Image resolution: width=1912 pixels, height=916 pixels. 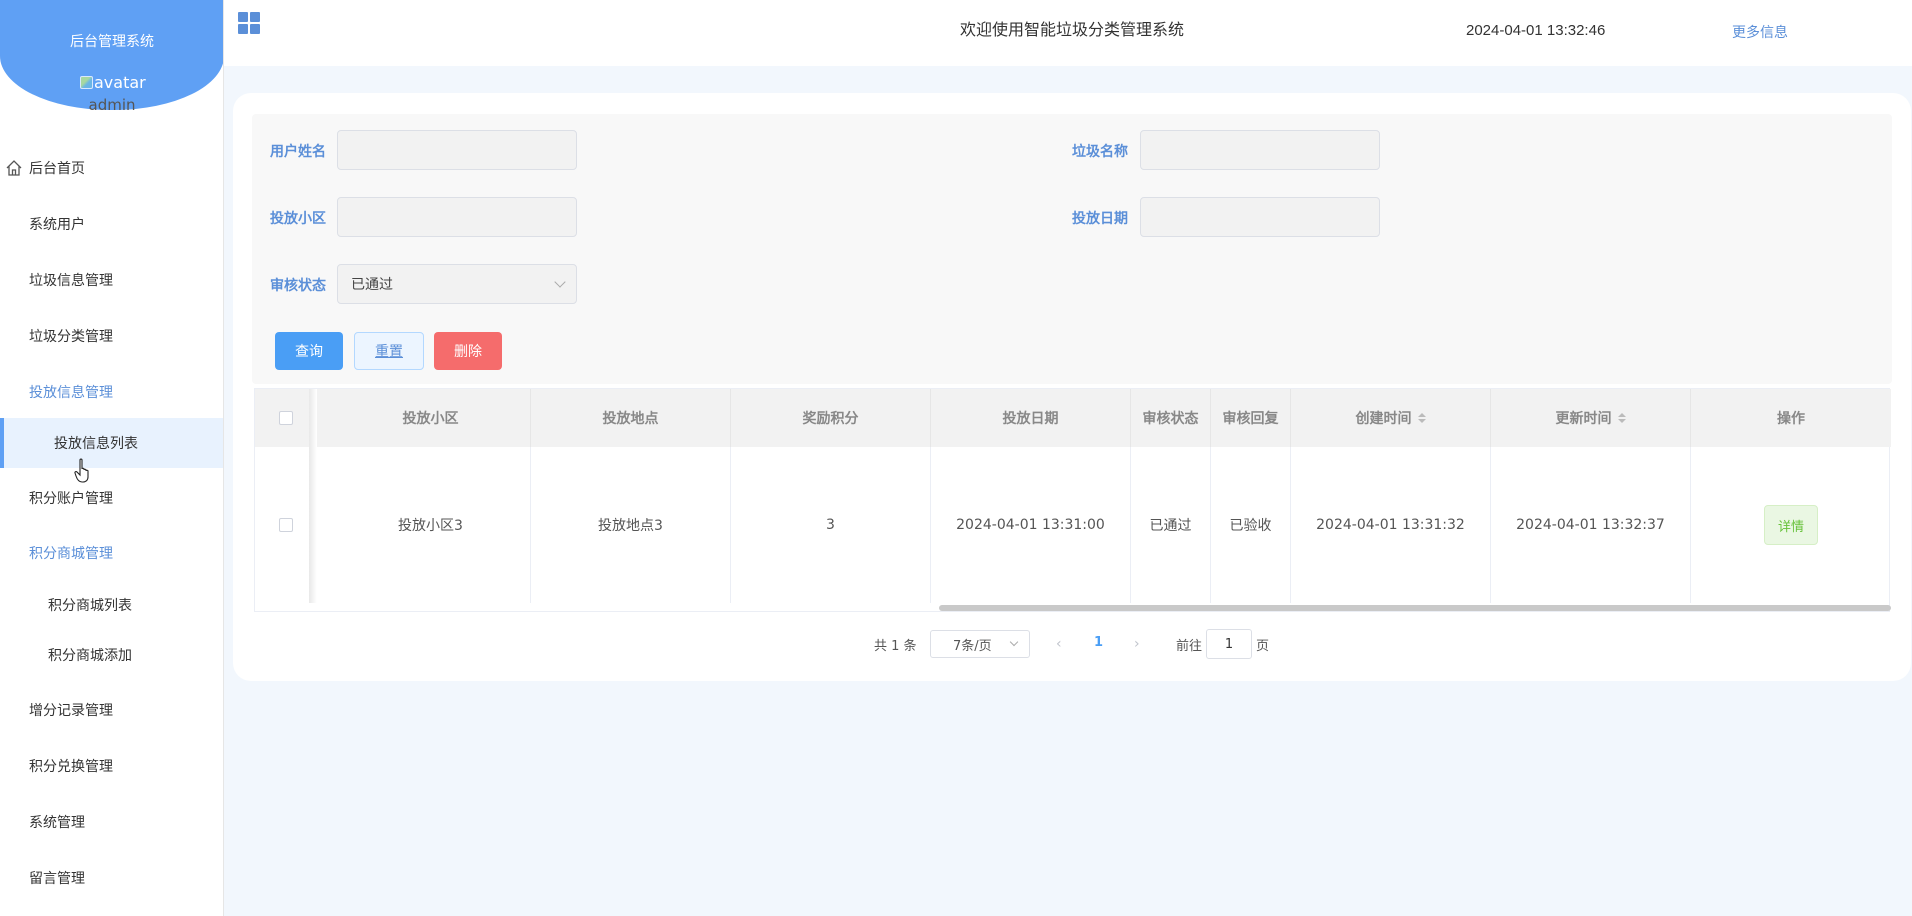 What do you see at coordinates (1098, 642) in the screenshot?
I see `current-page-number: 1` at bounding box center [1098, 642].